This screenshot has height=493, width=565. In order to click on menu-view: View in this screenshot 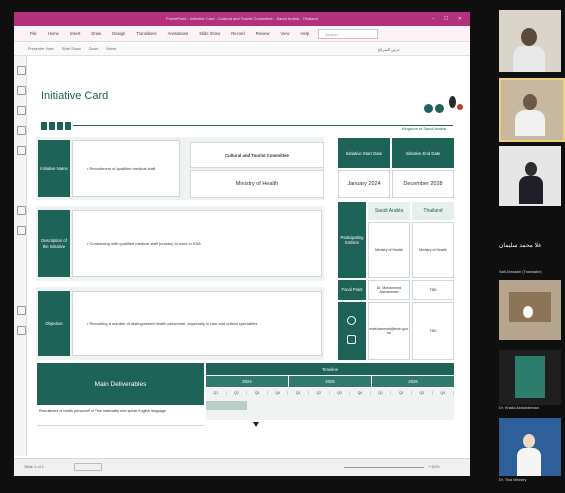, I will do `click(284, 33)`.